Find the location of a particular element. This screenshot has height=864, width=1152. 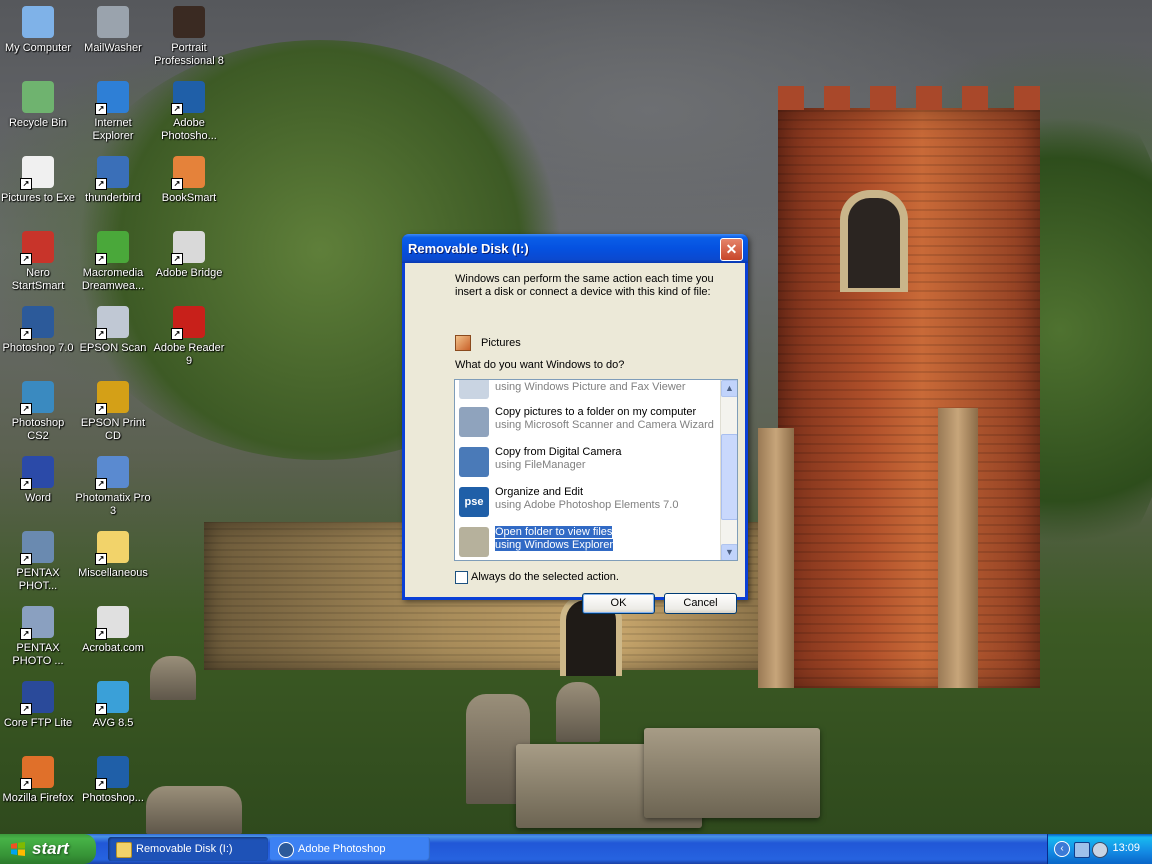

desktop-icon-label: Acrobat.com is located at coordinates (113, 648).